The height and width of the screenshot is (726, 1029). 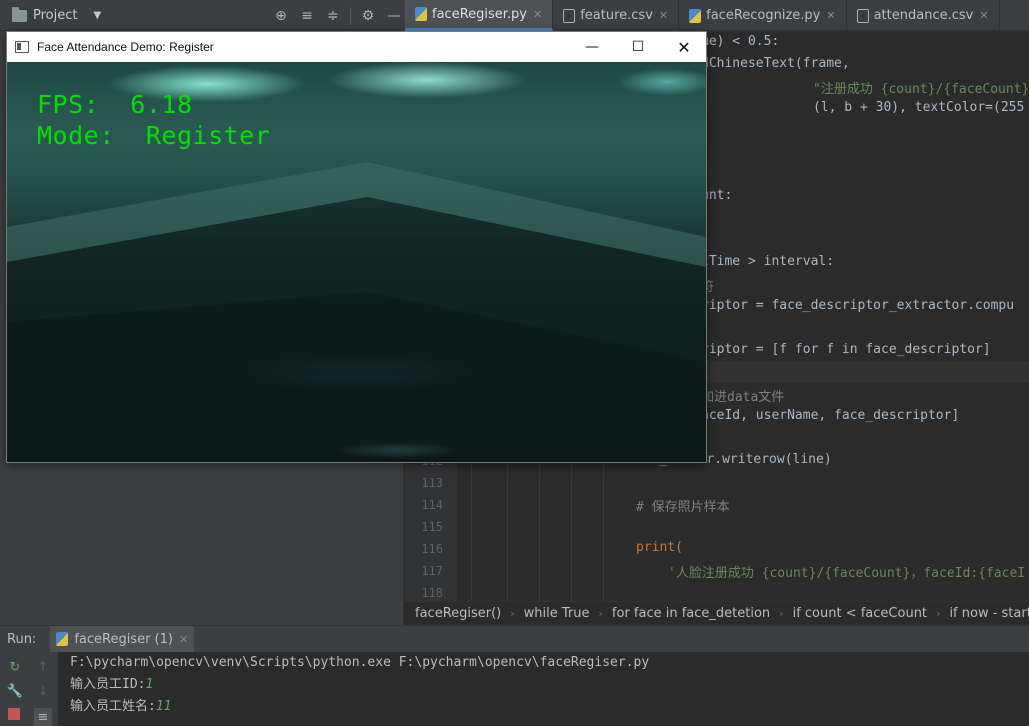 What do you see at coordinates (432, 505) in the screenshot?
I see `line-number: 114` at bounding box center [432, 505].